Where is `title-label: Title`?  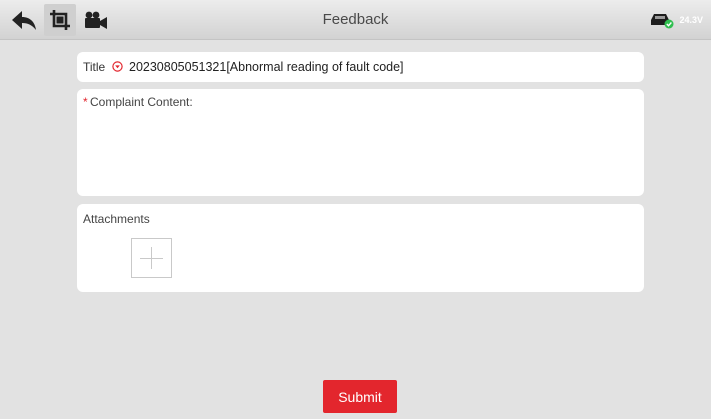
title-label: Title is located at coordinates (94, 67).